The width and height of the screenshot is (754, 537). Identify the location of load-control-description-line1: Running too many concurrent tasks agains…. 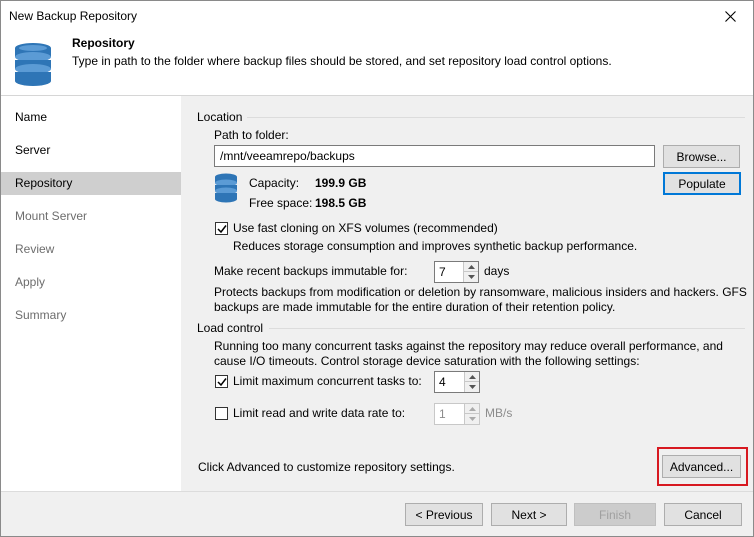
(468, 346).